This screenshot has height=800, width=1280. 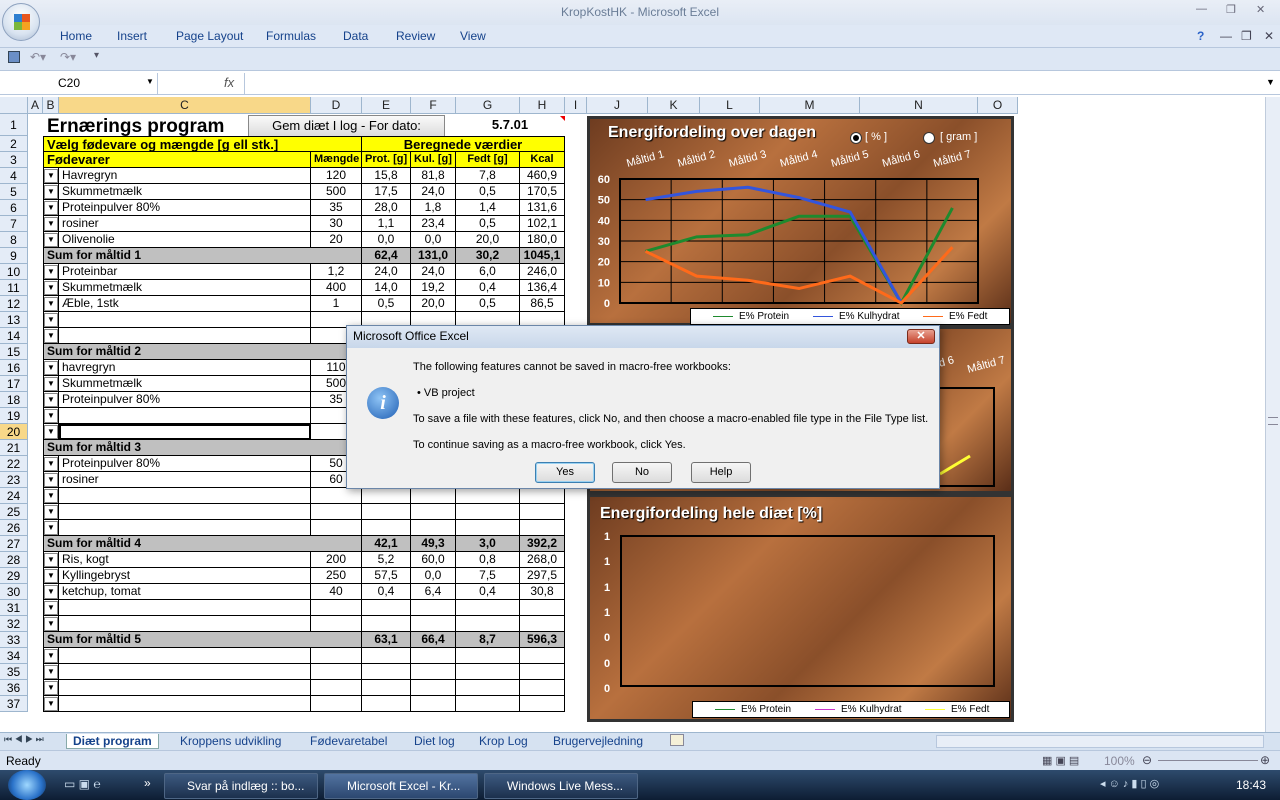 I want to click on ribbon-close-icon: ✕, so click(x=1269, y=36).